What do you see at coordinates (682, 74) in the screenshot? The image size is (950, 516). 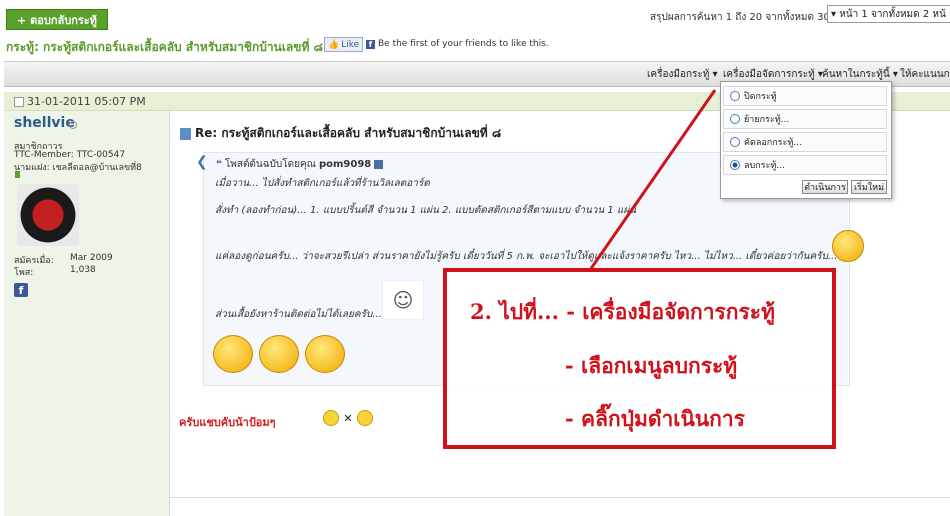 I see `thread-tools-menu: เครื่องมือกระทู้ ▾` at bounding box center [682, 74].